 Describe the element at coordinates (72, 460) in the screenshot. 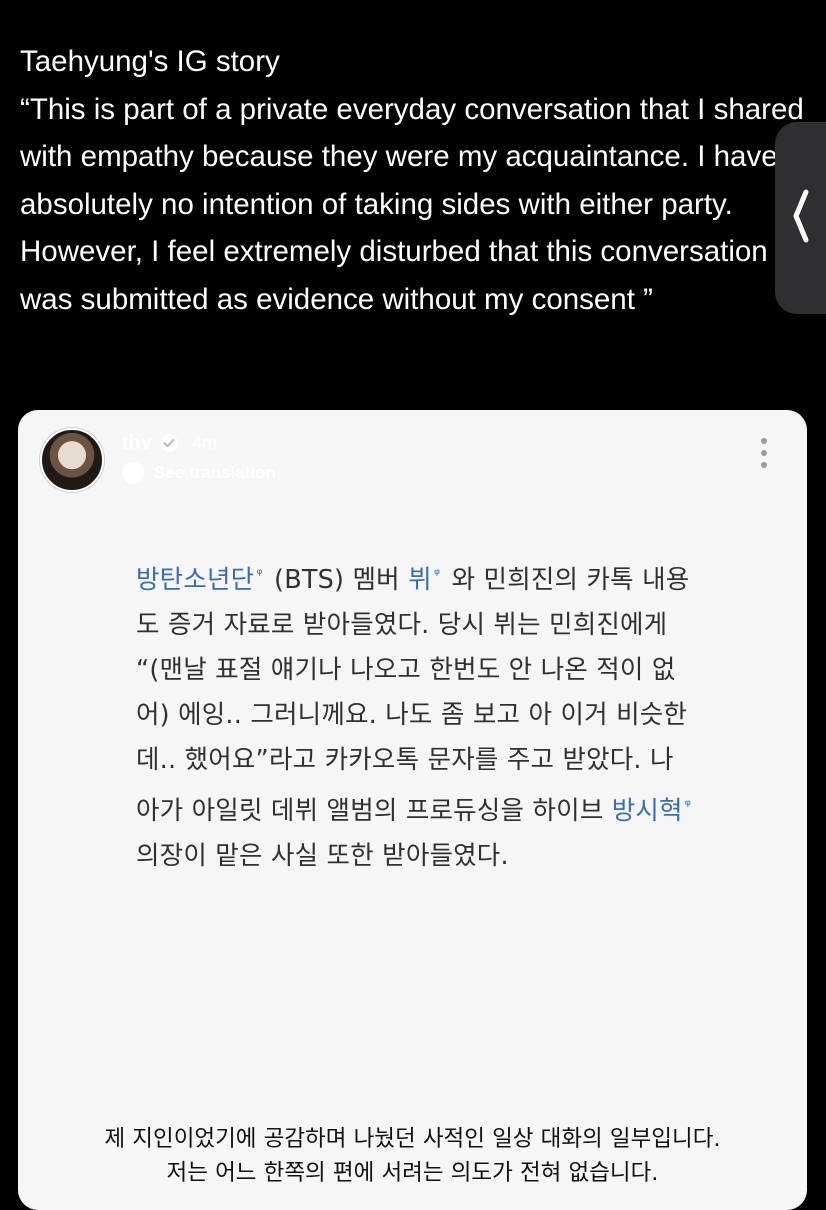

I see `avatar` at that location.